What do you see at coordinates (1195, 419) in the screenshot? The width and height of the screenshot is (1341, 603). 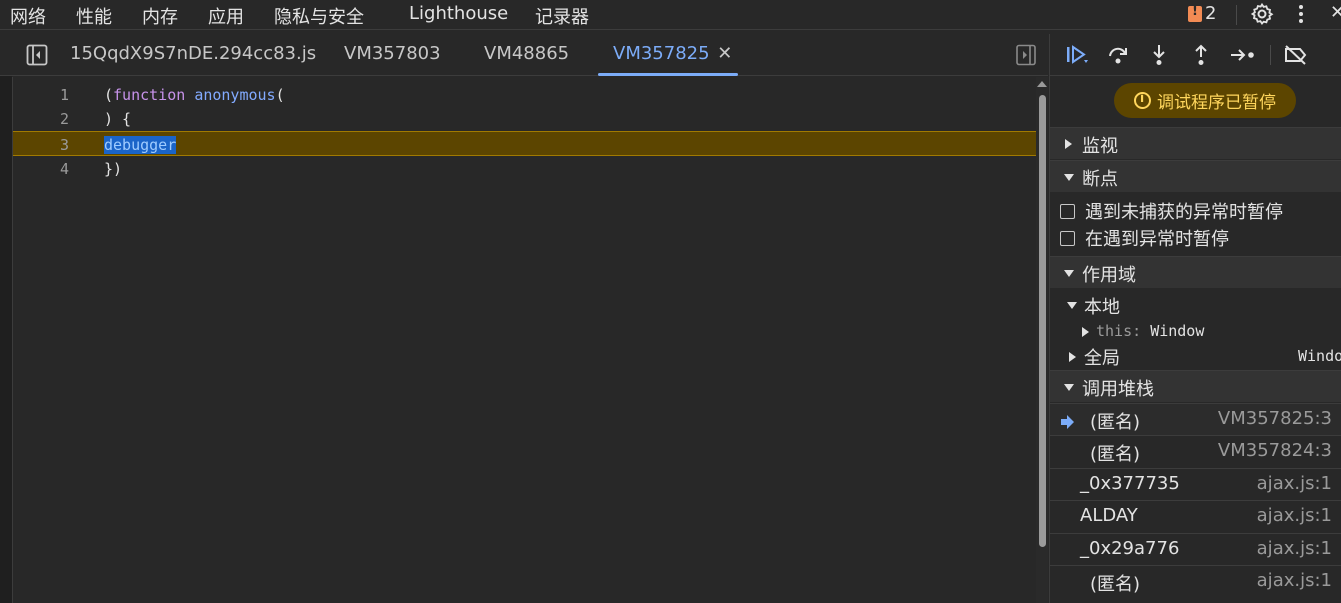 I see `call-frame: (匿名) VM357825:3` at bounding box center [1195, 419].